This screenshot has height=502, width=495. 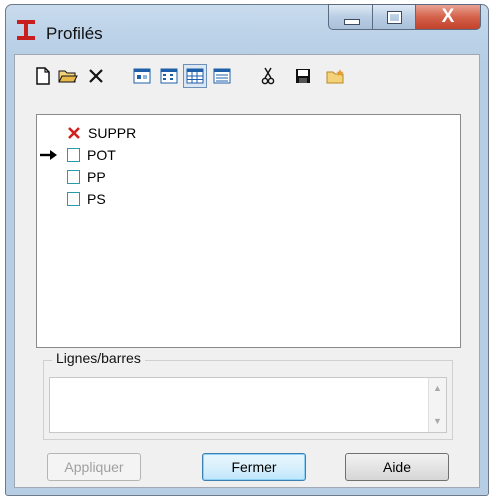 I want to click on lines-bars-memo: ▲ ▼, so click(x=248, y=405).